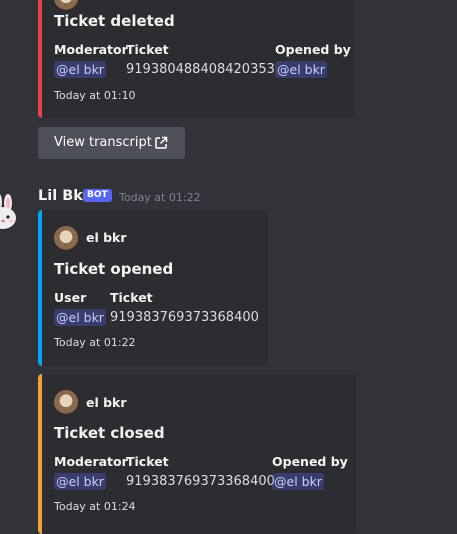 This screenshot has height=534, width=457. Describe the element at coordinates (109, 433) in the screenshot. I see `embed-title: Ticket closed` at that location.